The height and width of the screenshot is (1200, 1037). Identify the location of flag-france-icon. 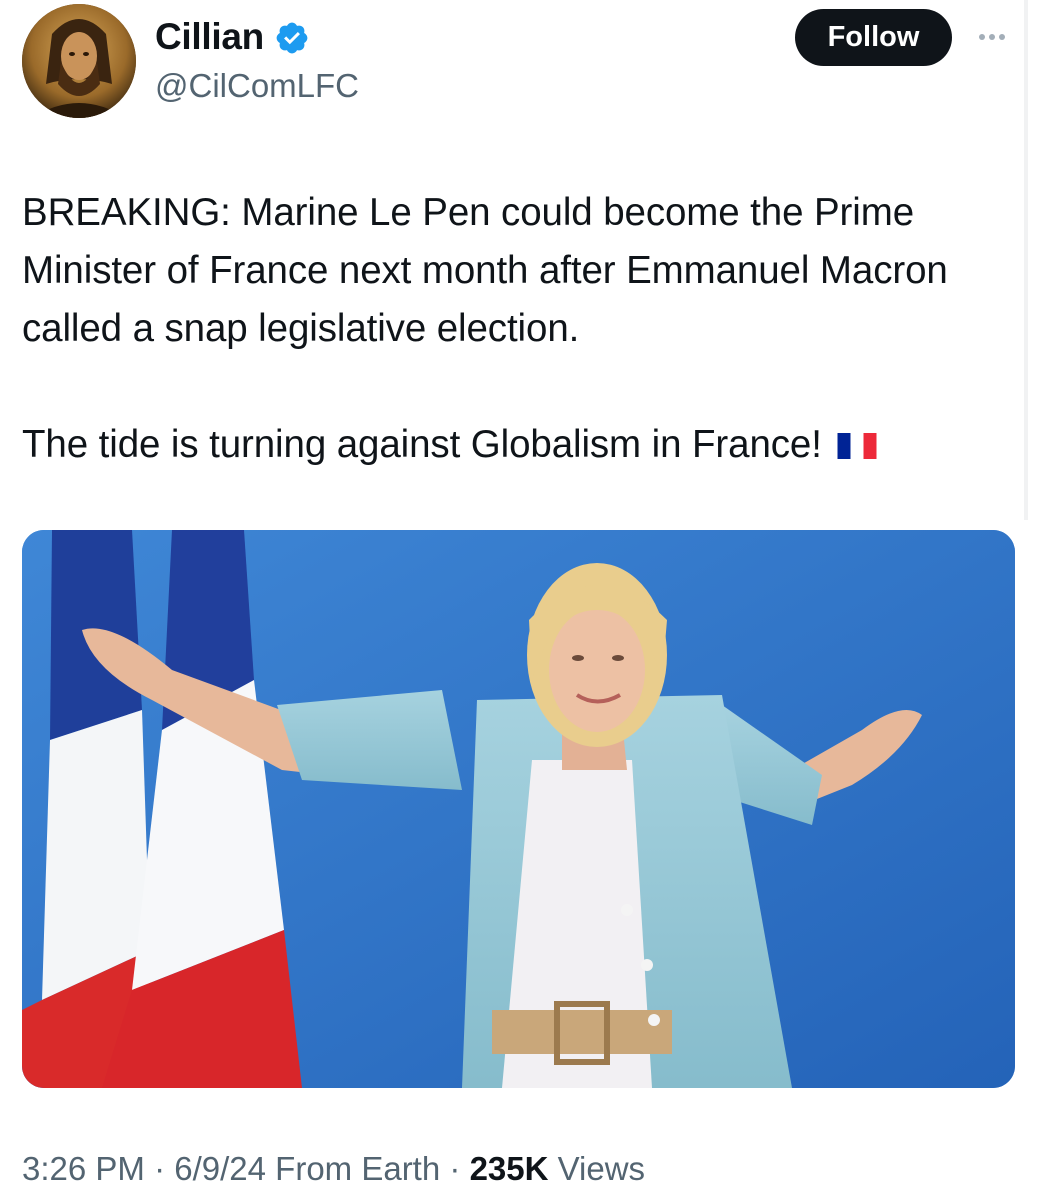
(857, 446).